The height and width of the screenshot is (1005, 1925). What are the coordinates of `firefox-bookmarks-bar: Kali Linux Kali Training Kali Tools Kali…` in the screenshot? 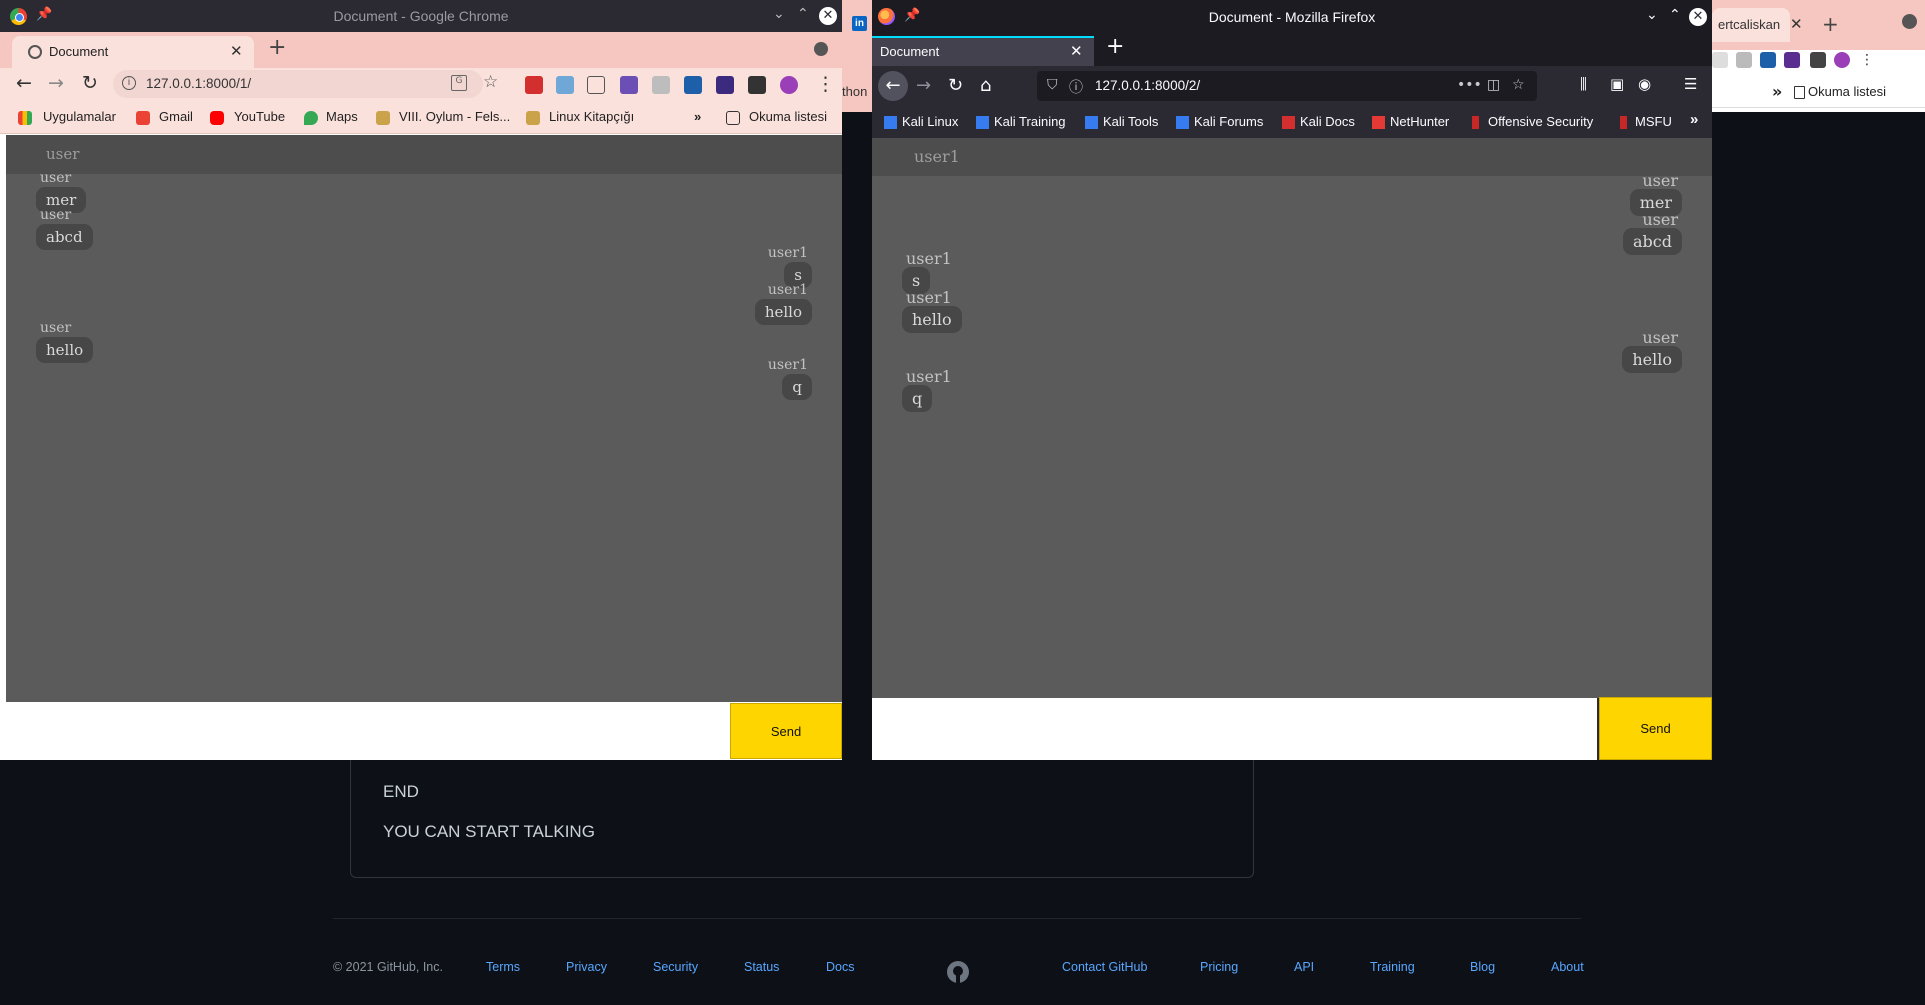 It's located at (1292, 122).